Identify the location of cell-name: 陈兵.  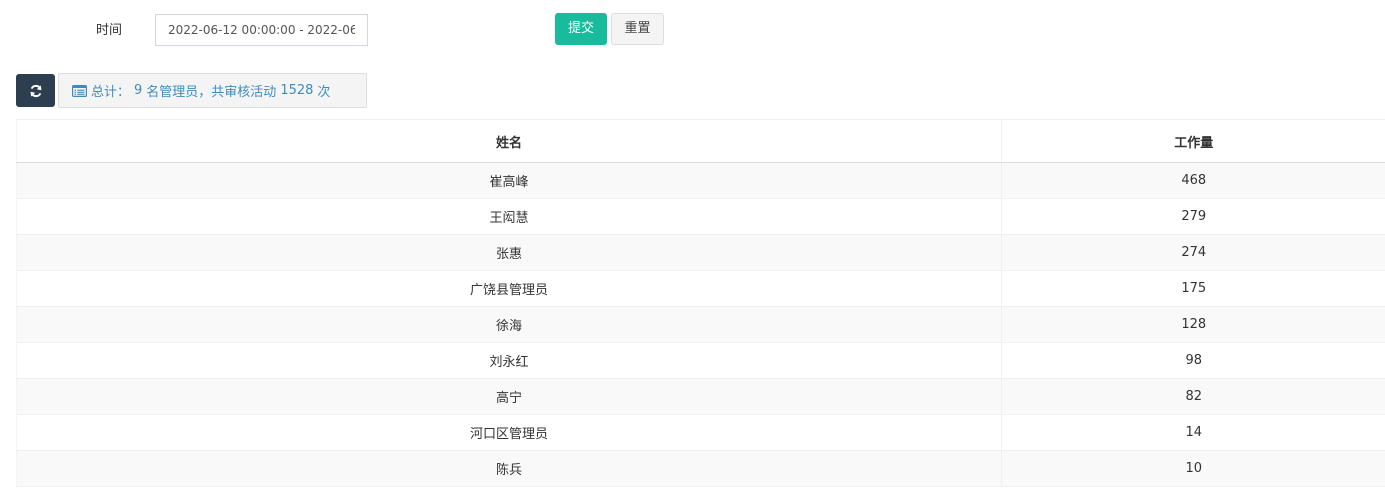
(509, 468).